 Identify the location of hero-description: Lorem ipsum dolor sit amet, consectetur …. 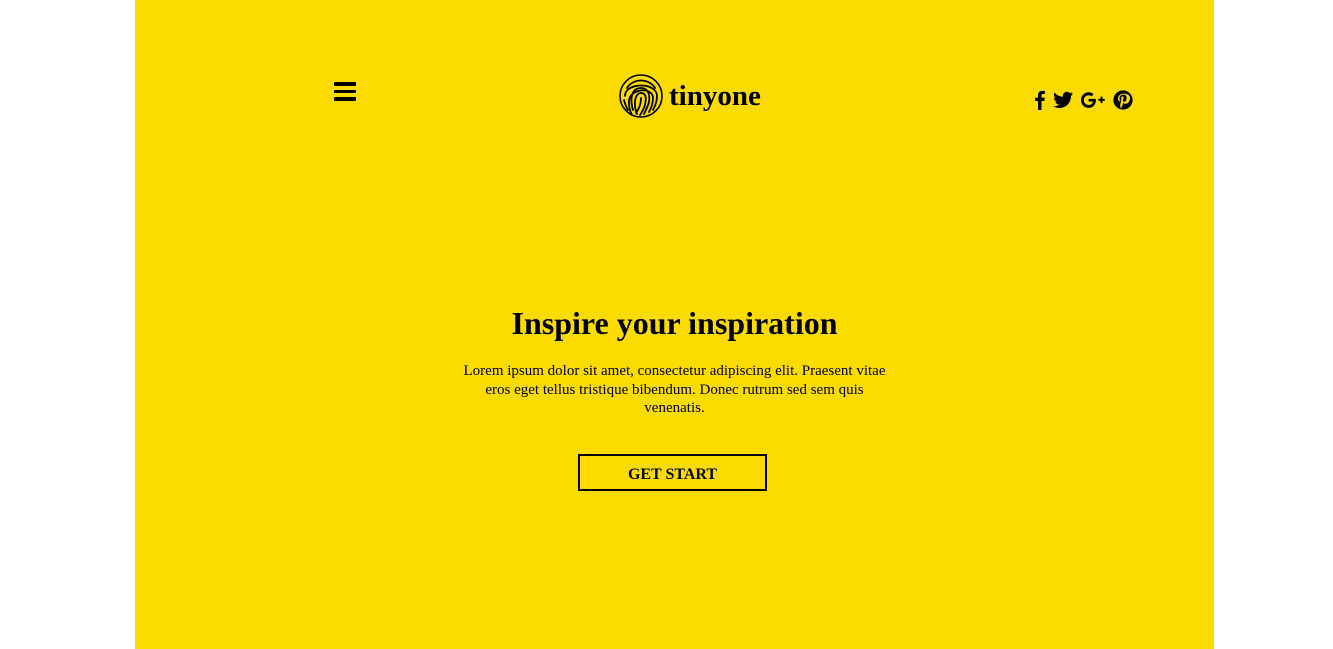
(674, 389).